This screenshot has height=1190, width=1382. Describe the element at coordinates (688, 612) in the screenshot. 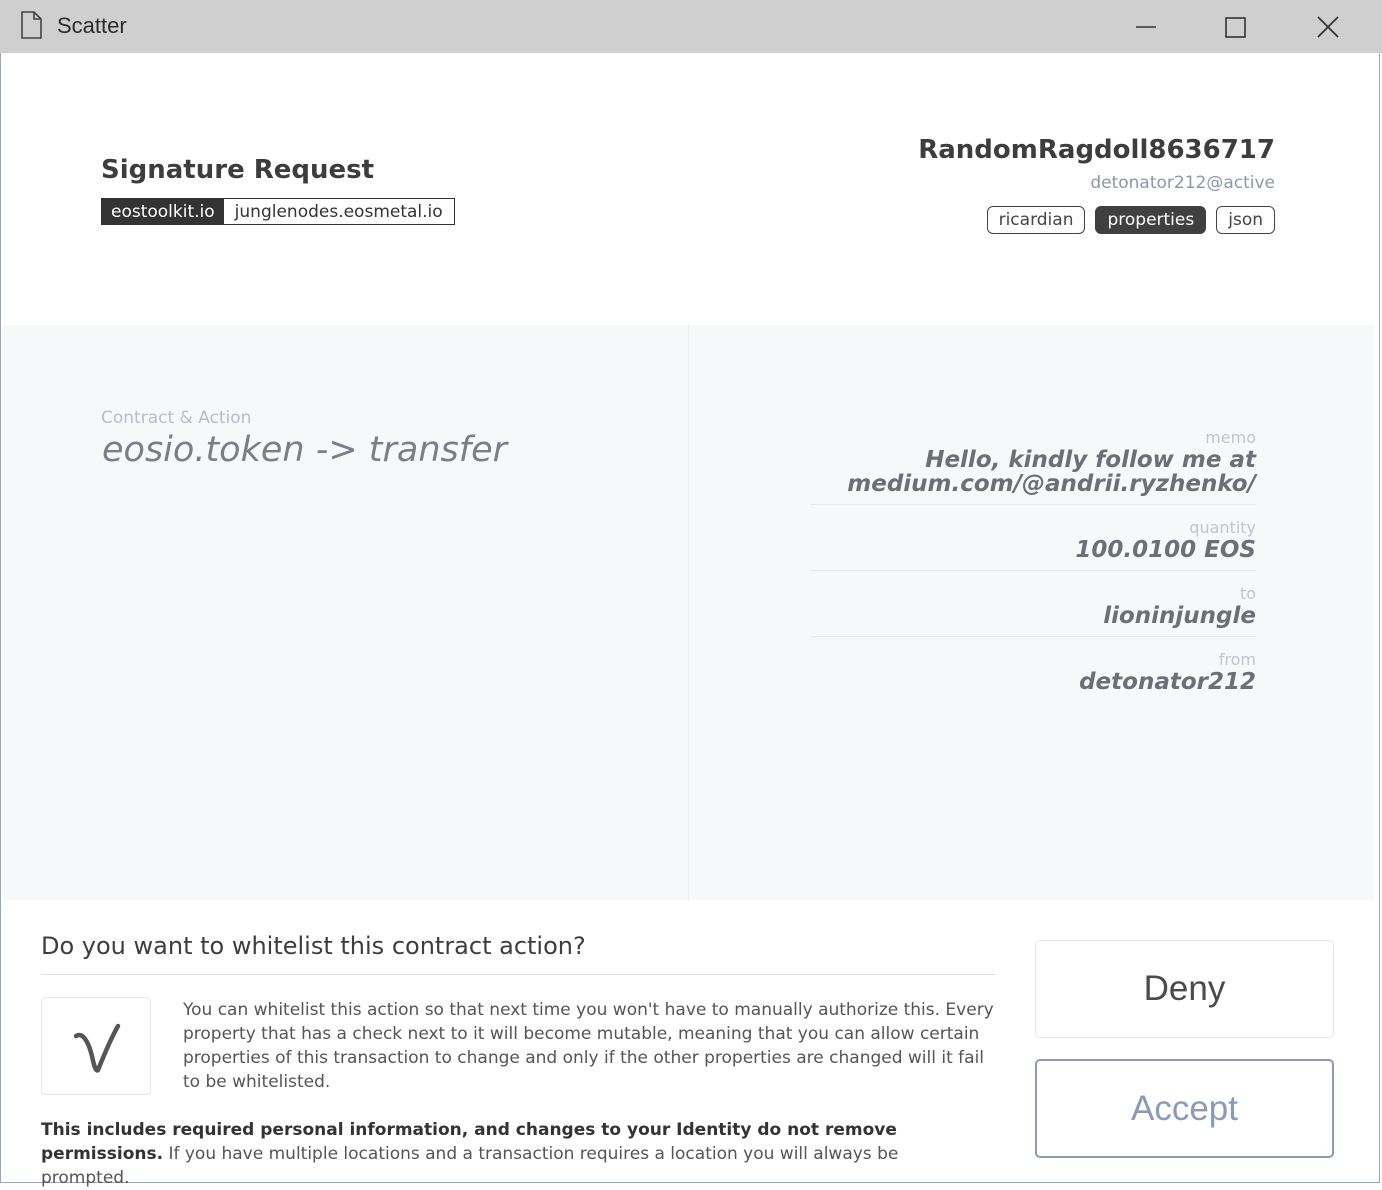

I see `panel-divider` at that location.